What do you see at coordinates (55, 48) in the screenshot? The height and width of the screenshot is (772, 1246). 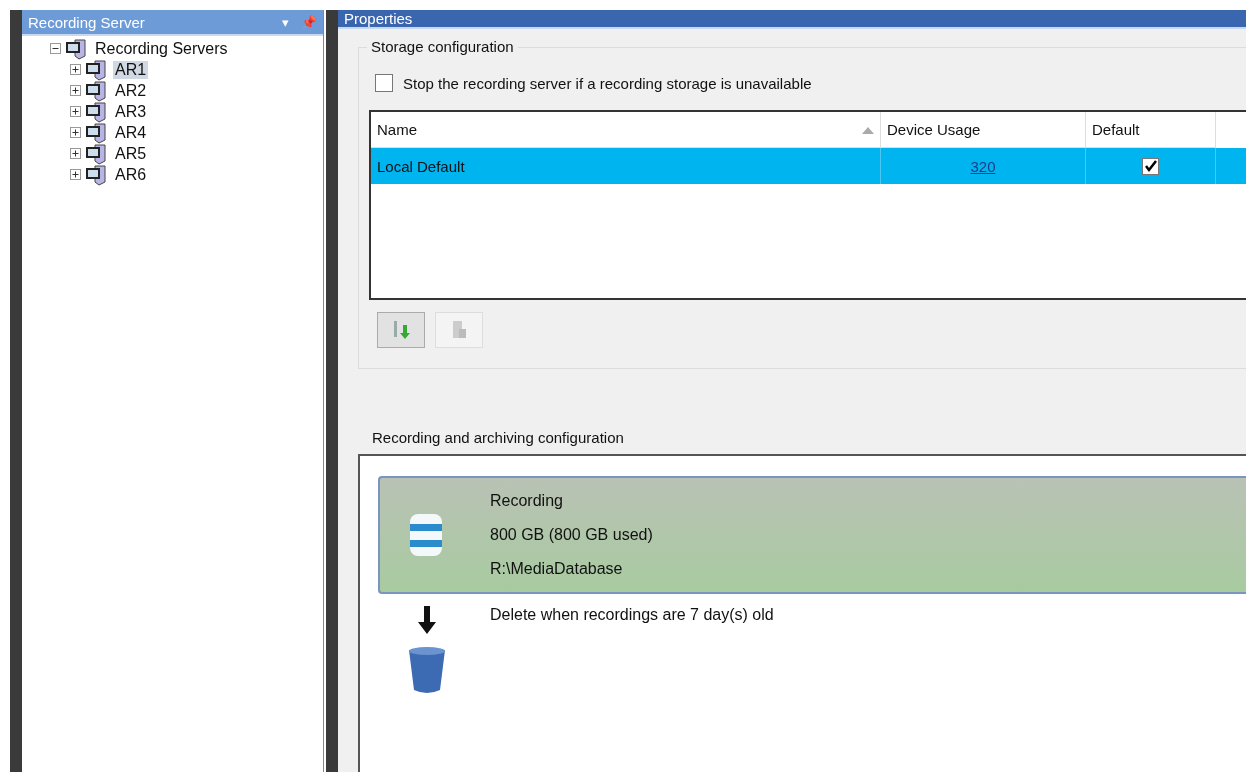 I see `collapse-toggle-icon` at bounding box center [55, 48].